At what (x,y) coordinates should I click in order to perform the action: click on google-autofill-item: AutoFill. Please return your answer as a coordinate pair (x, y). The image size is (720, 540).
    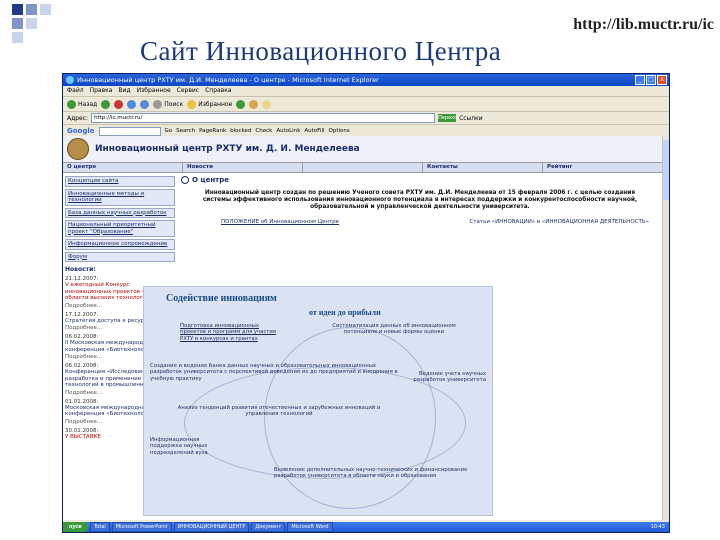
    Looking at the image, I should click on (314, 131).